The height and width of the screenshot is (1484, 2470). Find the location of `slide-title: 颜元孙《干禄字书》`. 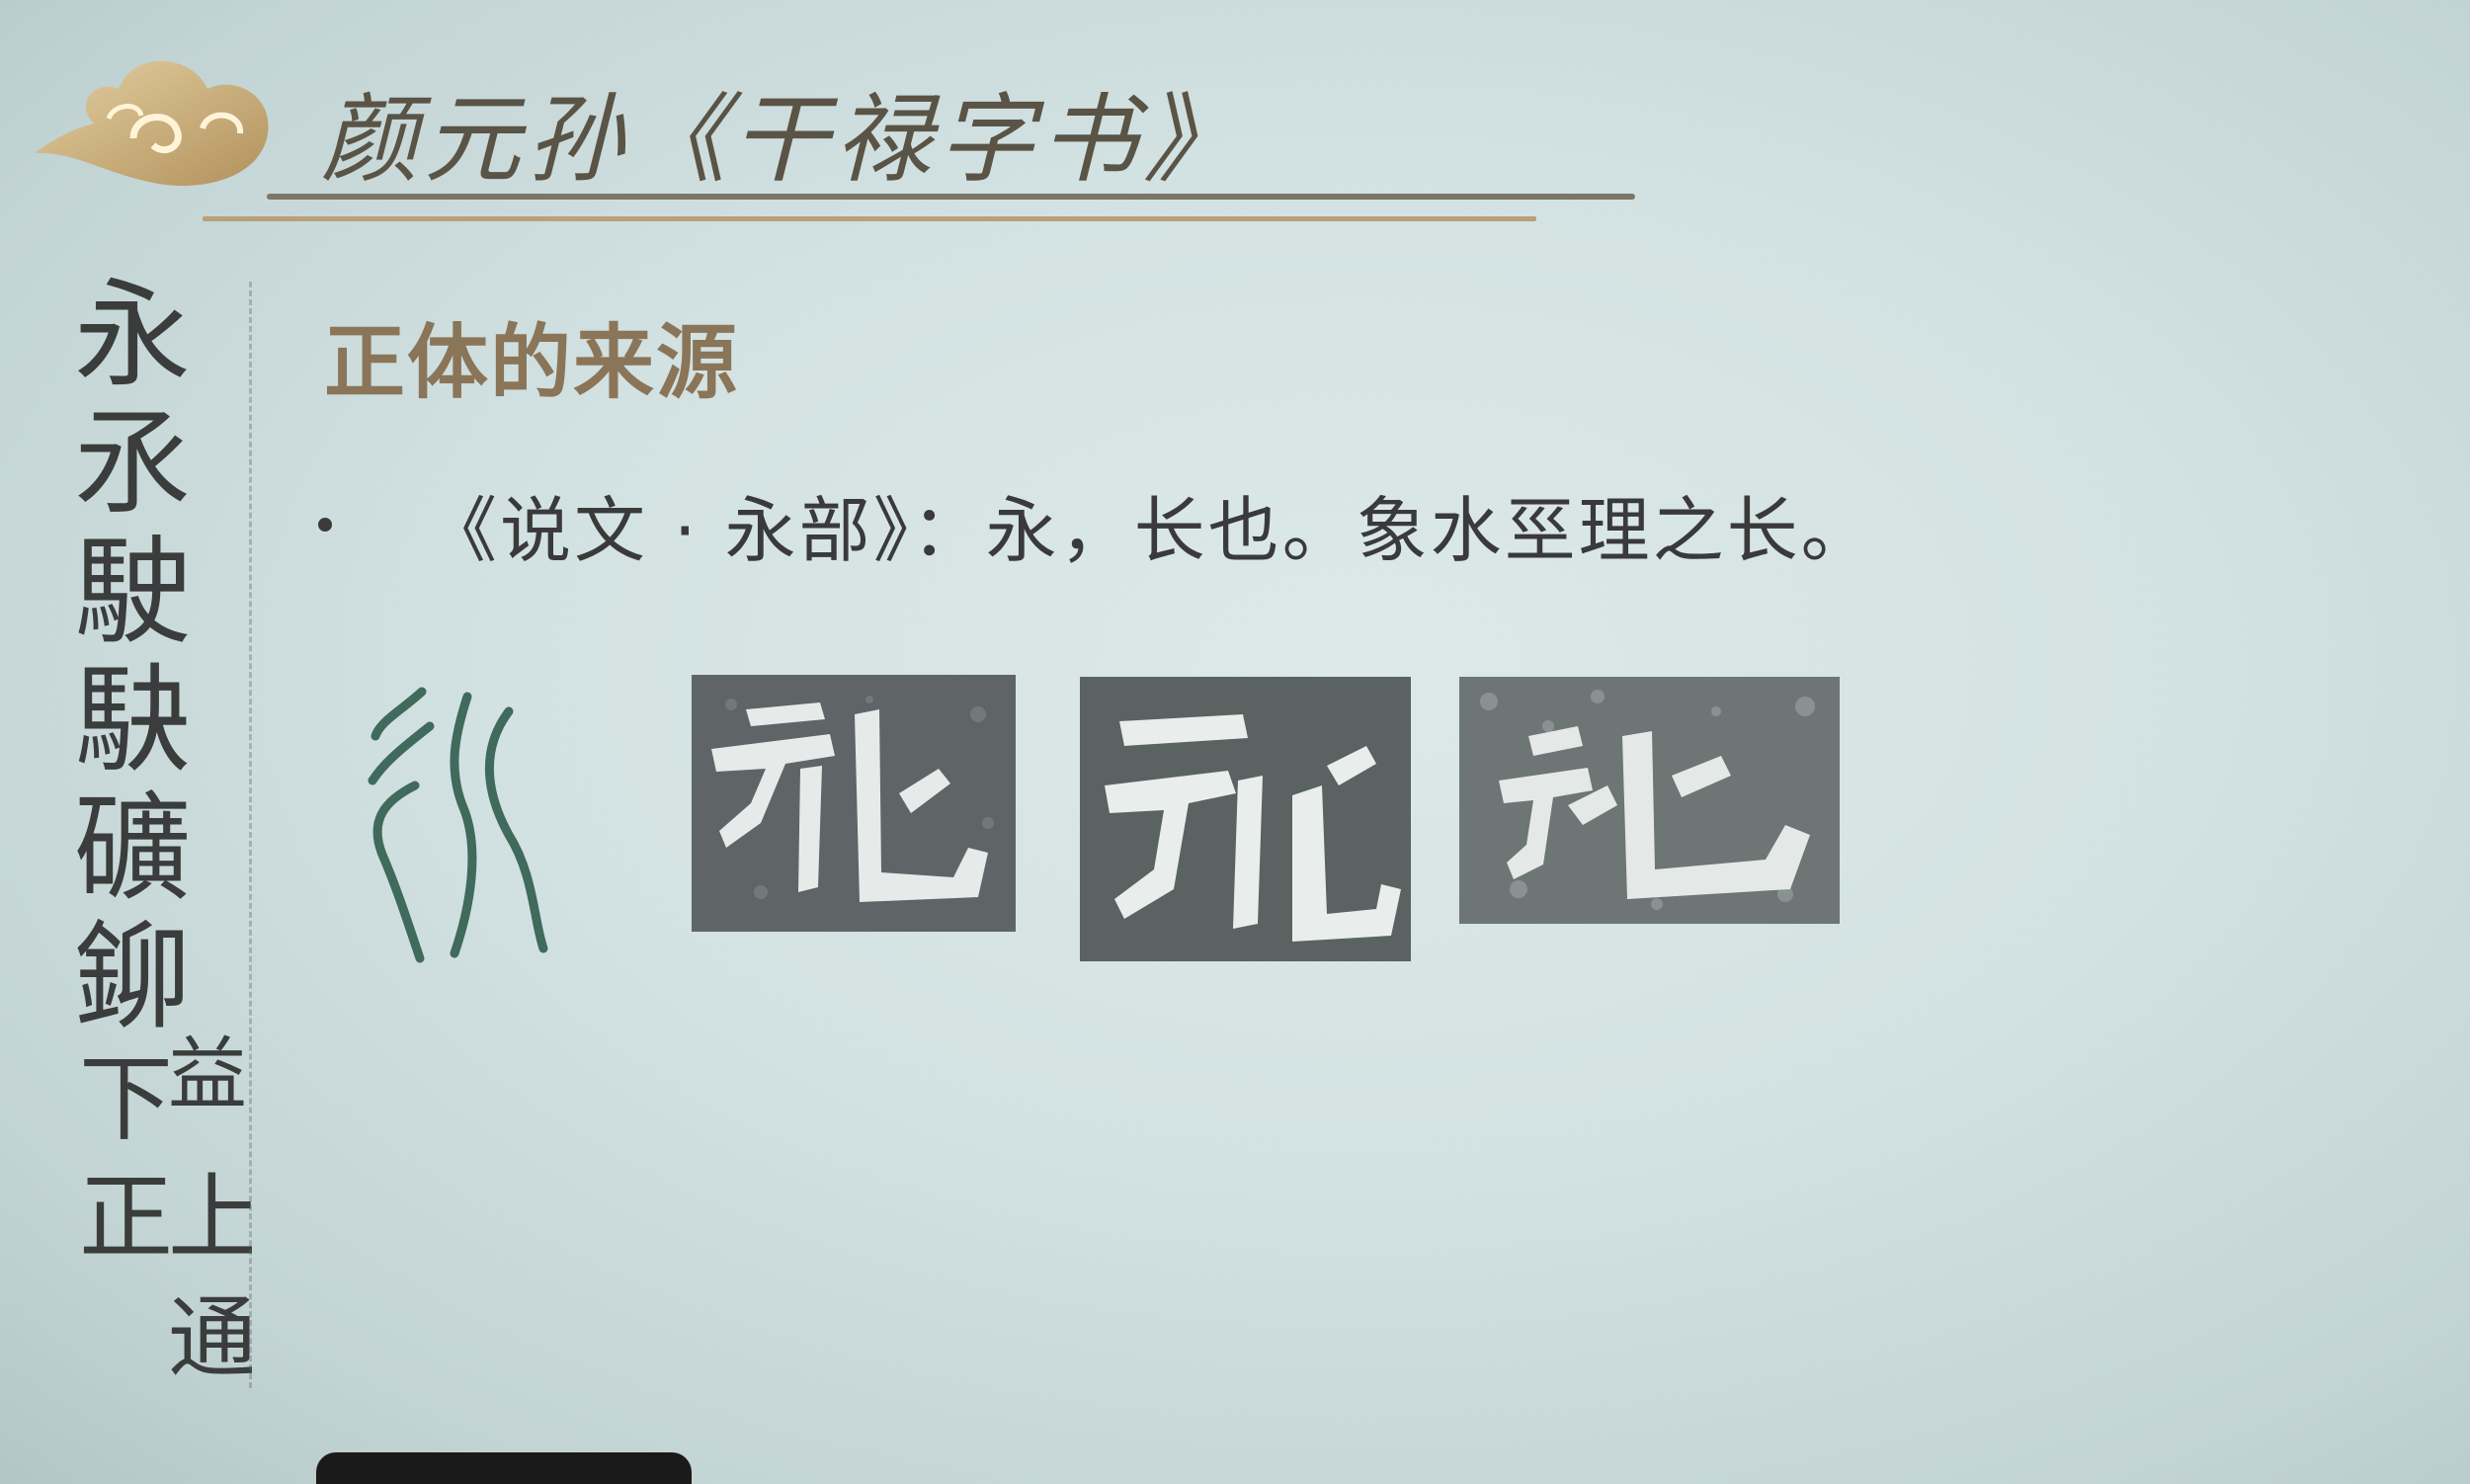

slide-title: 颜元孙《干禄字书》 is located at coordinates (784, 140).